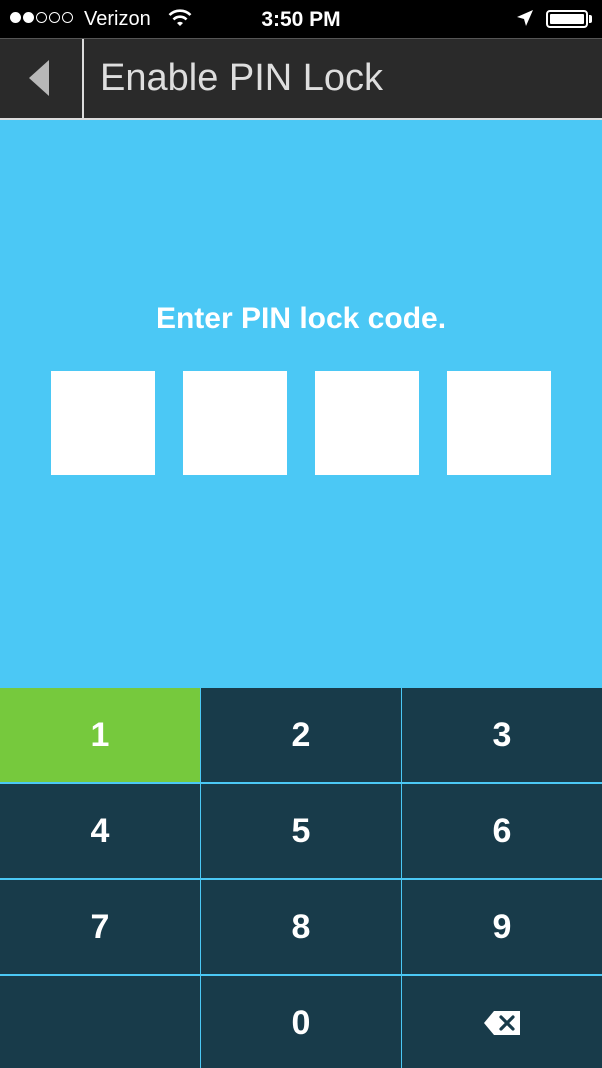 This screenshot has width=602, height=1068. Describe the element at coordinates (502, 735) in the screenshot. I see `key-3: 3` at that location.